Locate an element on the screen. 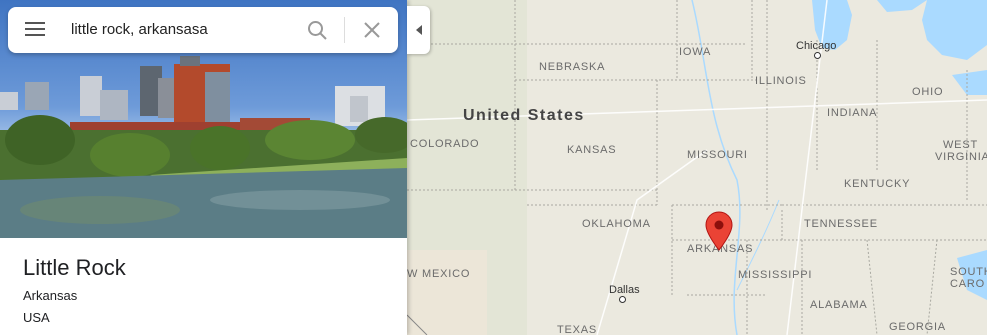 This screenshot has height=335, width=987. city-dot-dallas is located at coordinates (622, 299).